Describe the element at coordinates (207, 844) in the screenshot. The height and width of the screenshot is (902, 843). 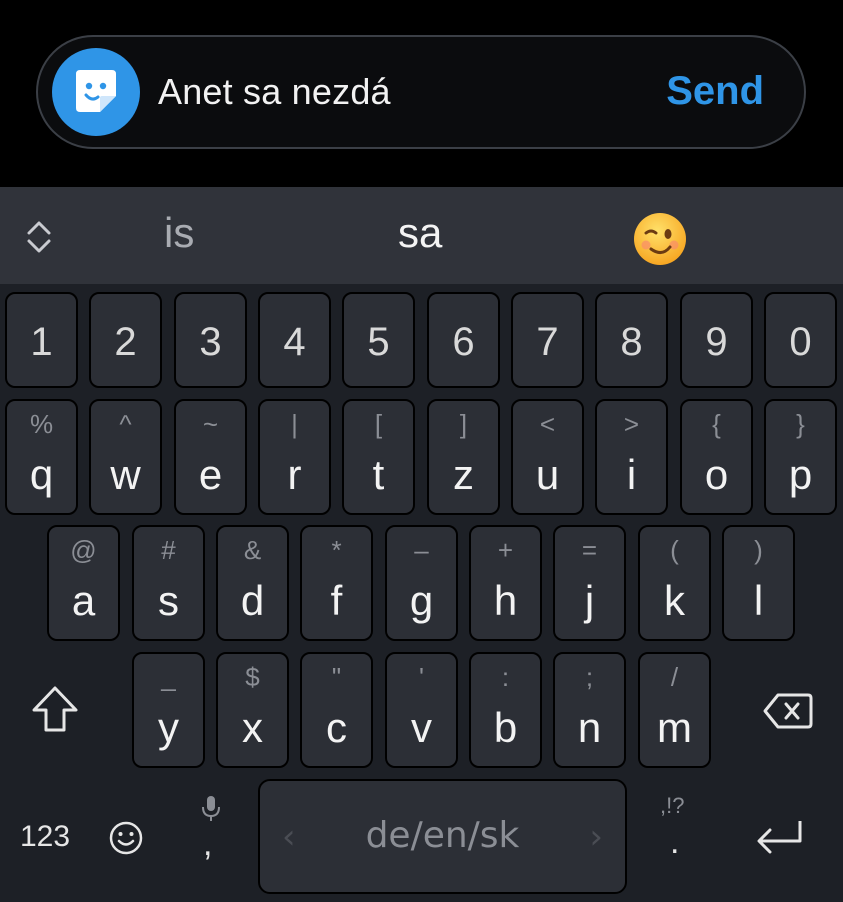
I see `comma-key: ,` at that location.